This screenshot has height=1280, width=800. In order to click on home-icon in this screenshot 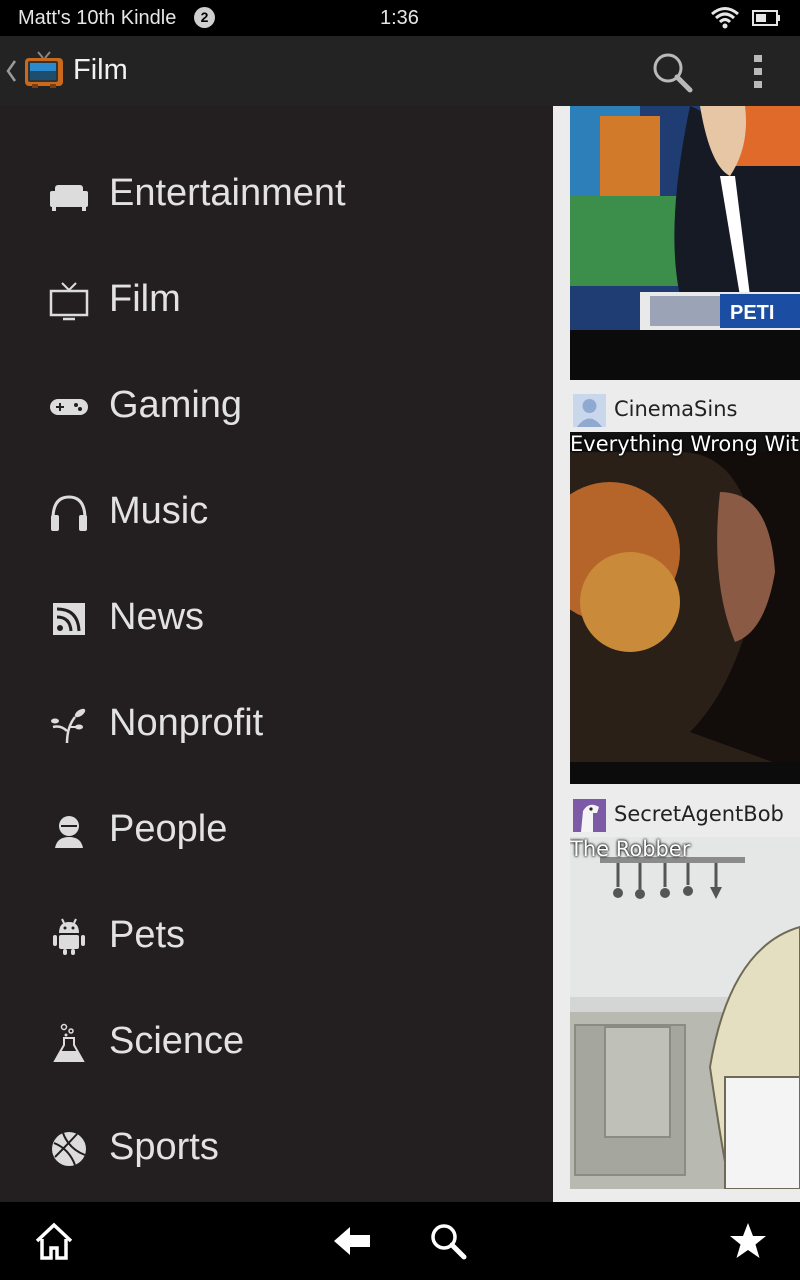, I will do `click(54, 1241)`.